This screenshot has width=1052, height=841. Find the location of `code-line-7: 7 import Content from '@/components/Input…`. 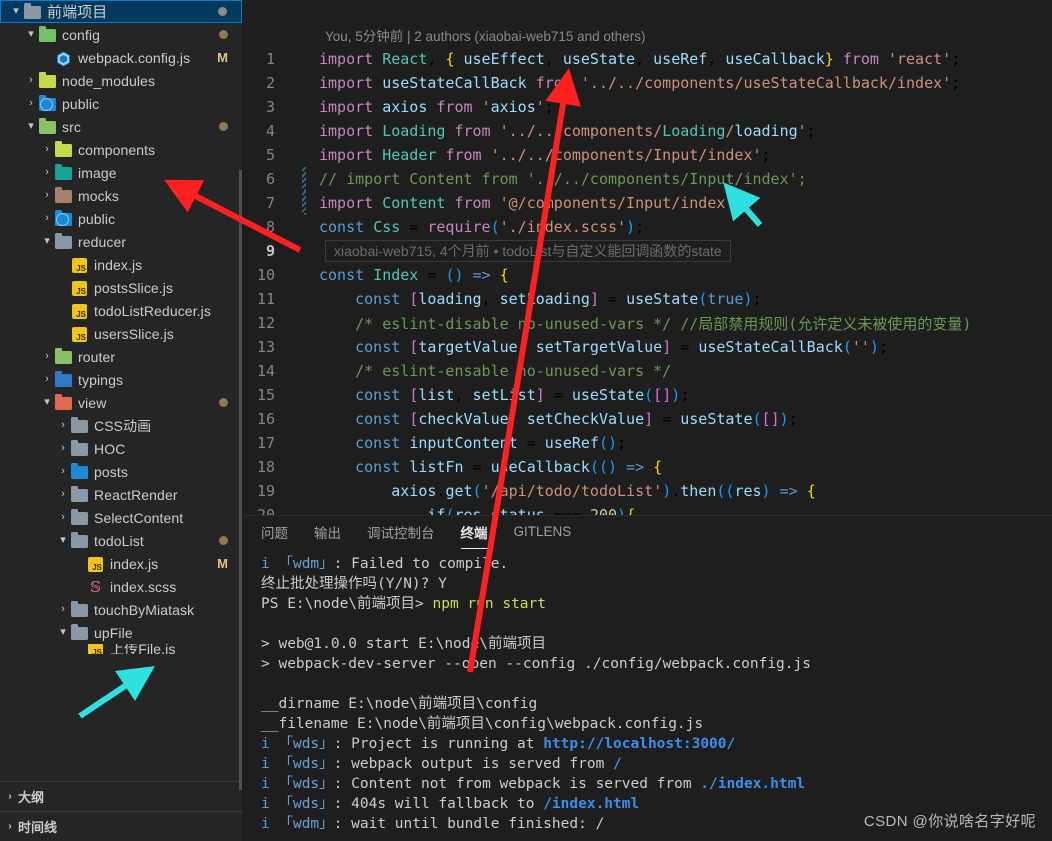

code-line-7: 7 import Content from '@/components/Input… is located at coordinates (647, 203).